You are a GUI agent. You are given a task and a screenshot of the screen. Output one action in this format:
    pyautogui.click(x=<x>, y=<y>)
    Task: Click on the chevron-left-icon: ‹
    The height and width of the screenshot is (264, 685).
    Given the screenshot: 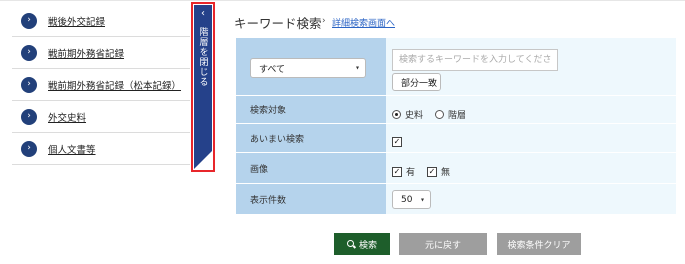 What is the action you would take?
    pyautogui.click(x=203, y=13)
    